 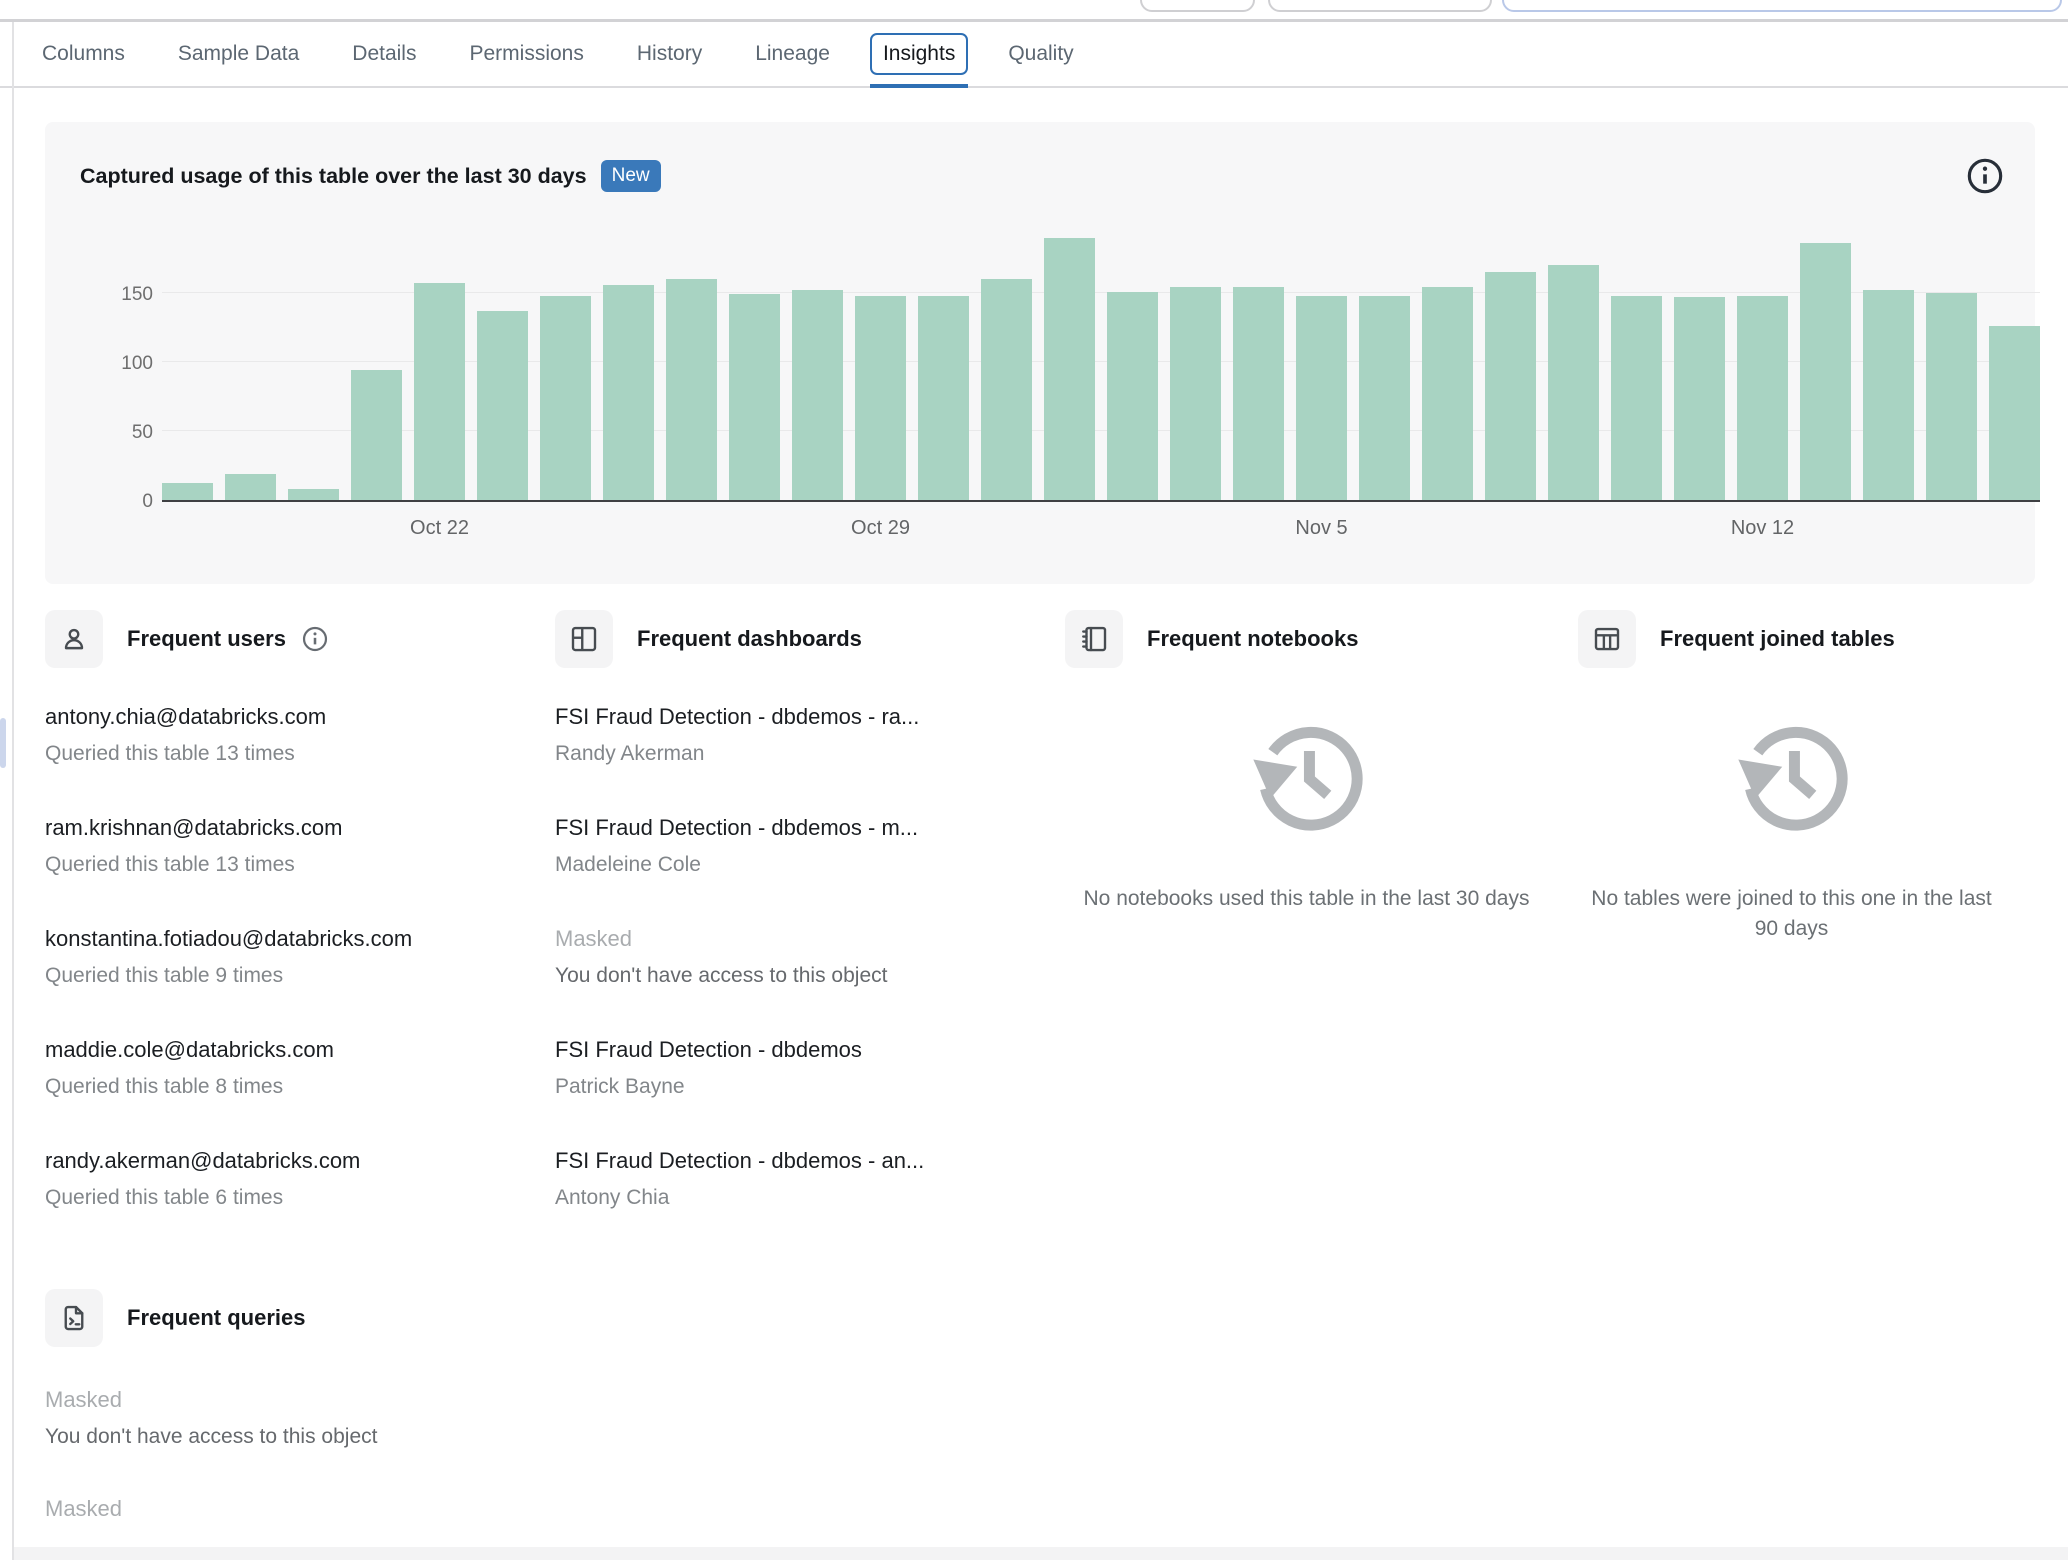 I want to click on tab-label: History, so click(x=669, y=53).